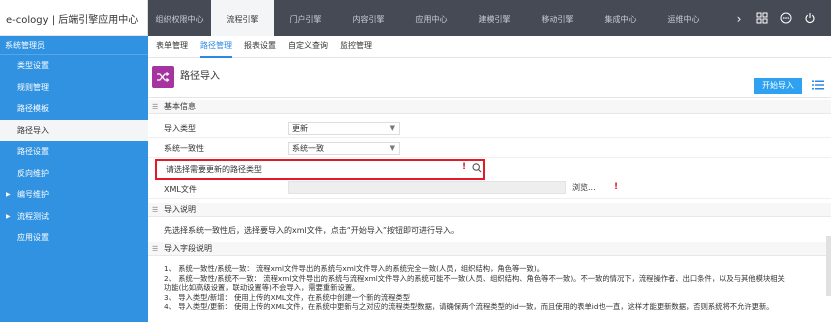  I want to click on consistency-row: 系统一致性 系统一致 ▼, so click(489, 149).